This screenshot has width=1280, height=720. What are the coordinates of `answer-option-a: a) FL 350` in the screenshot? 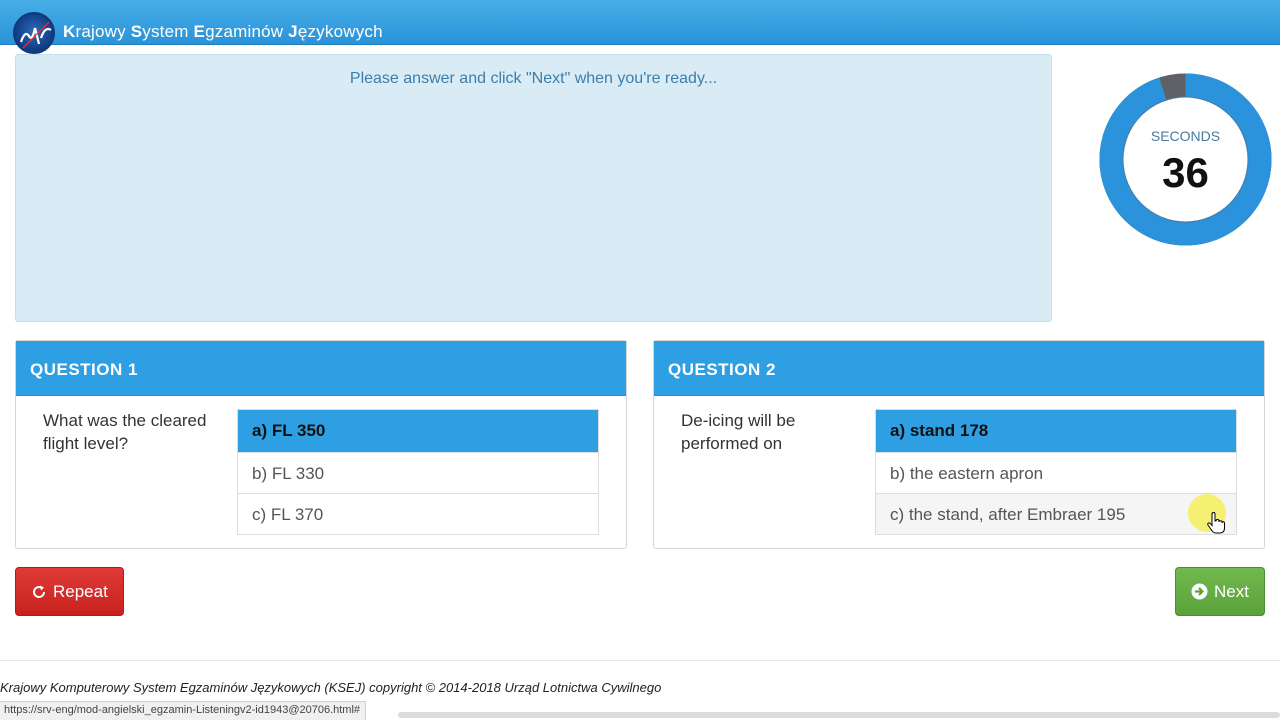 It's located at (418, 431).